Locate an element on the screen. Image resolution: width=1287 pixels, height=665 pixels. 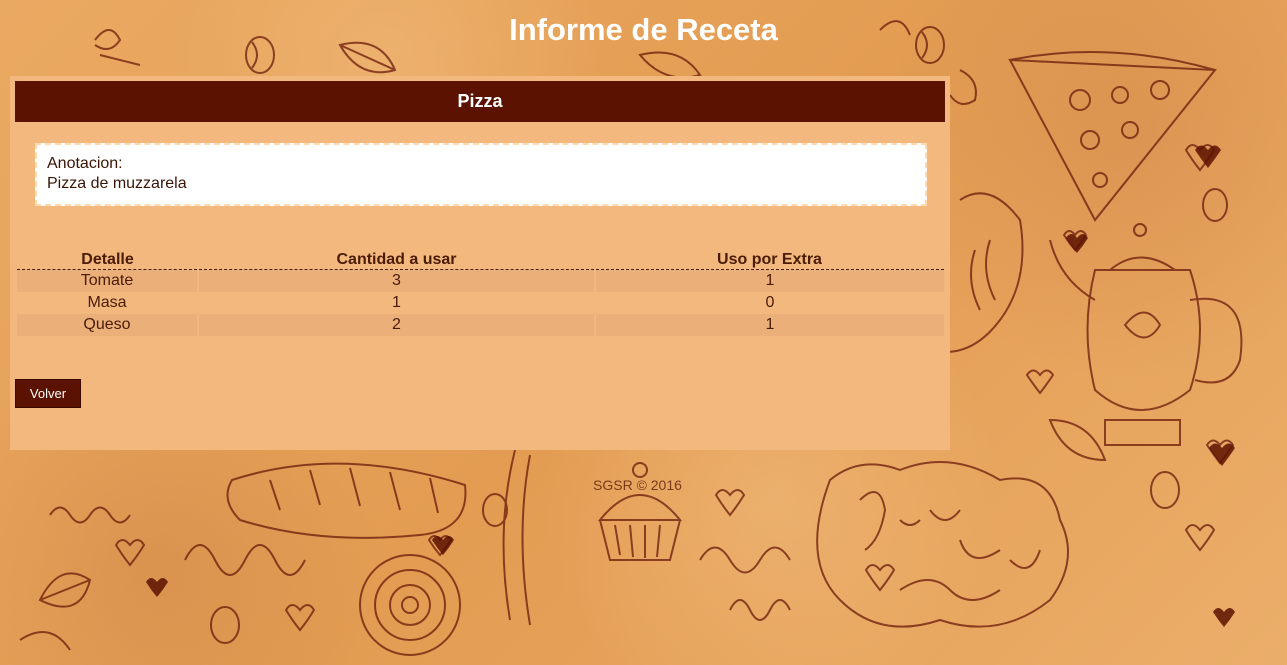
footer-copyright: SGSR © 2016 is located at coordinates (637, 485).